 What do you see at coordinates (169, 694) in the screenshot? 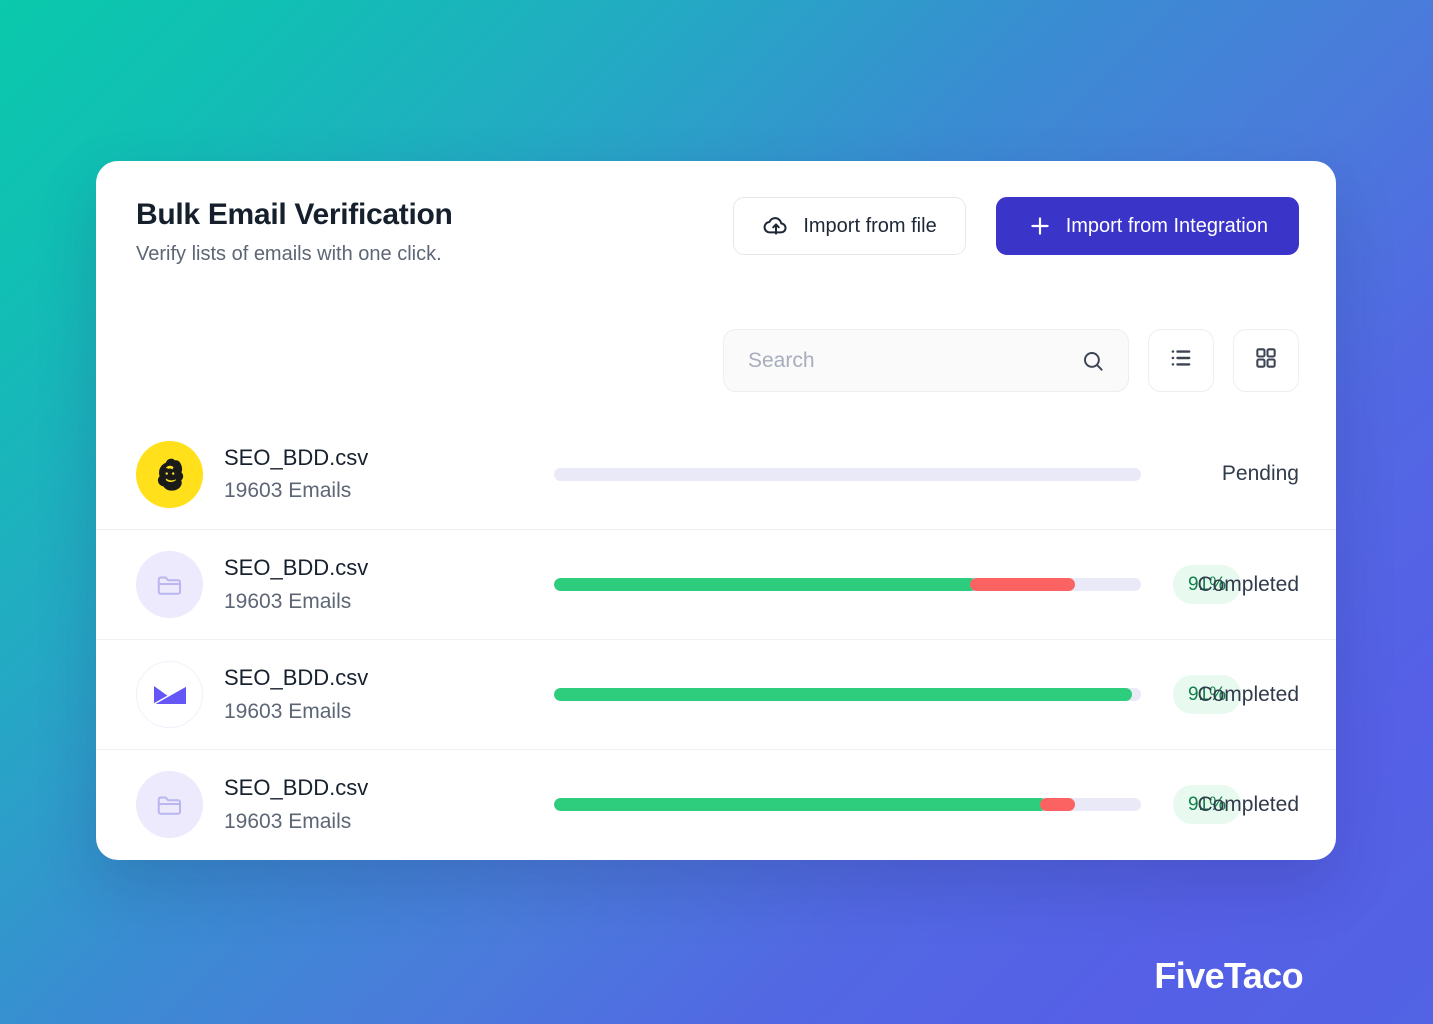
I see `mailjet-envelope-icon` at bounding box center [169, 694].